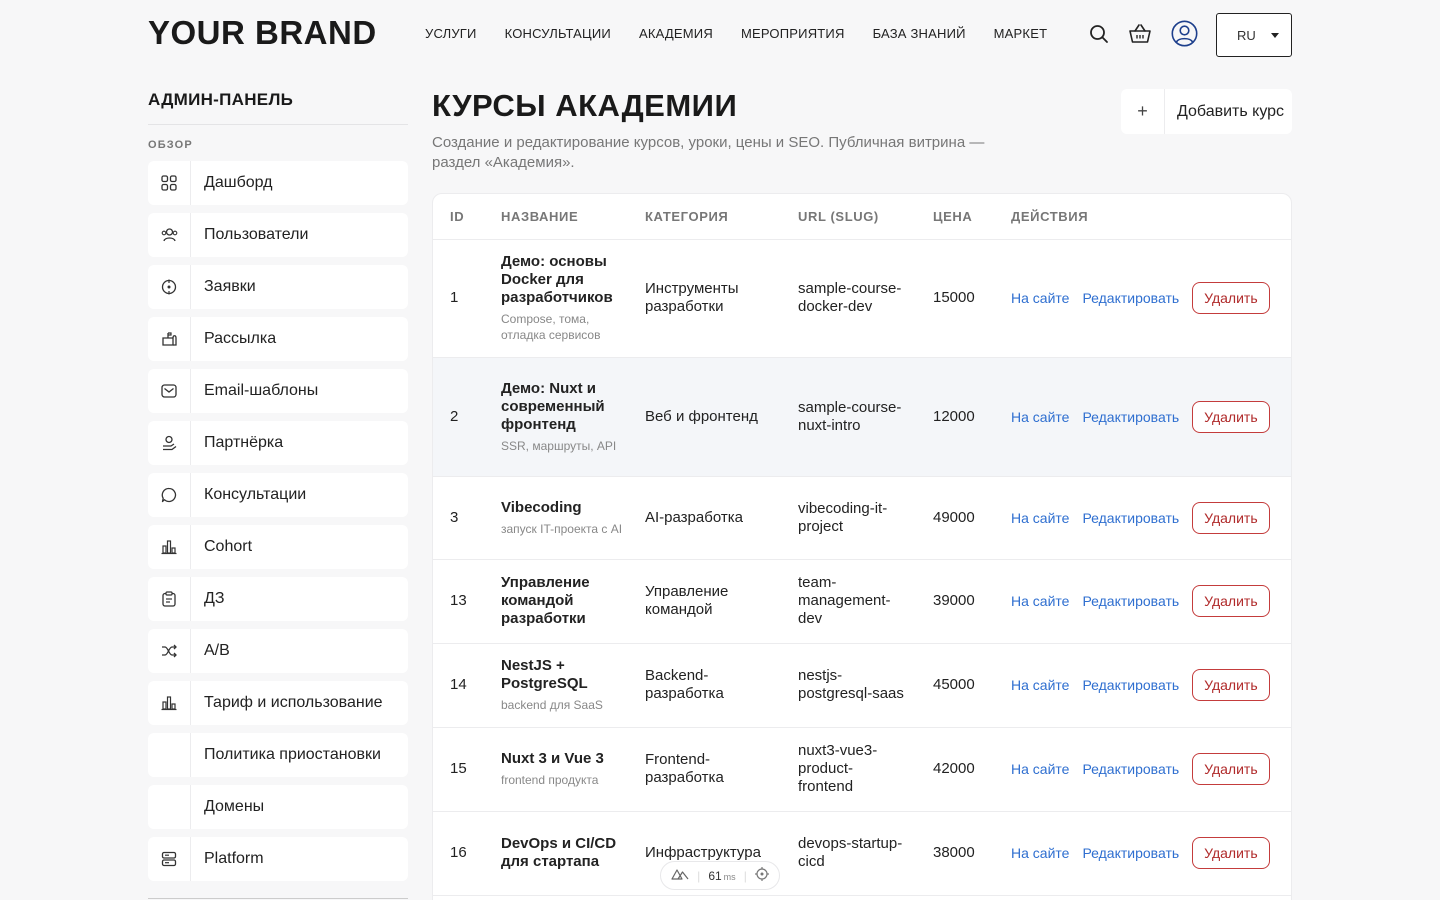 The width and height of the screenshot is (1440, 900). Describe the element at coordinates (704, 298) in the screenshot. I see `cell-category: Инструменты разработки` at that location.